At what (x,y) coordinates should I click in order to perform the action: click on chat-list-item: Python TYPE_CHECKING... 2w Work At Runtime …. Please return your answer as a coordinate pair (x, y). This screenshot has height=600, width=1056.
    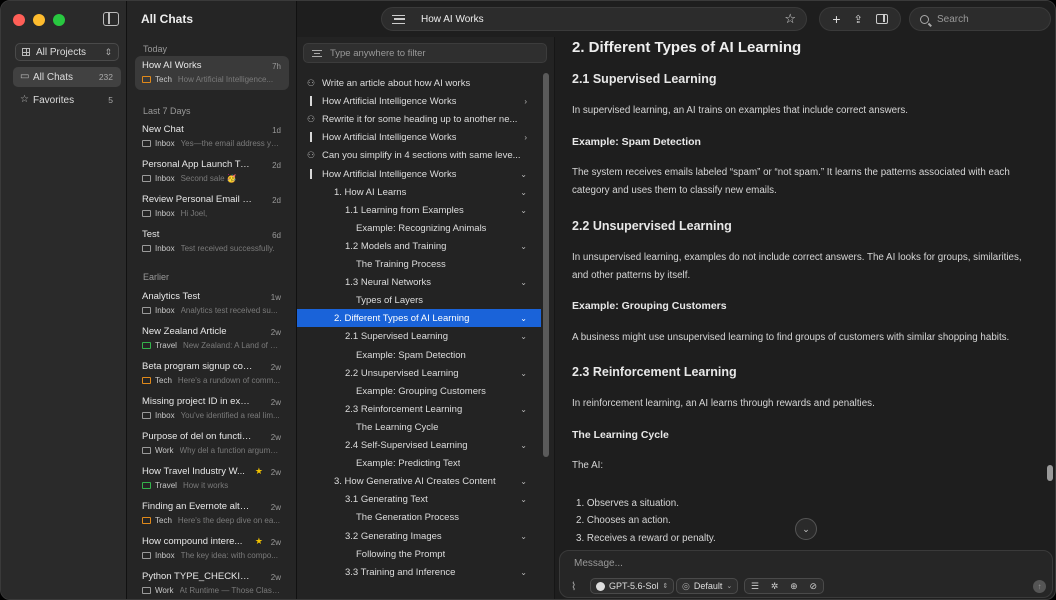
    Looking at the image, I should click on (212, 583).